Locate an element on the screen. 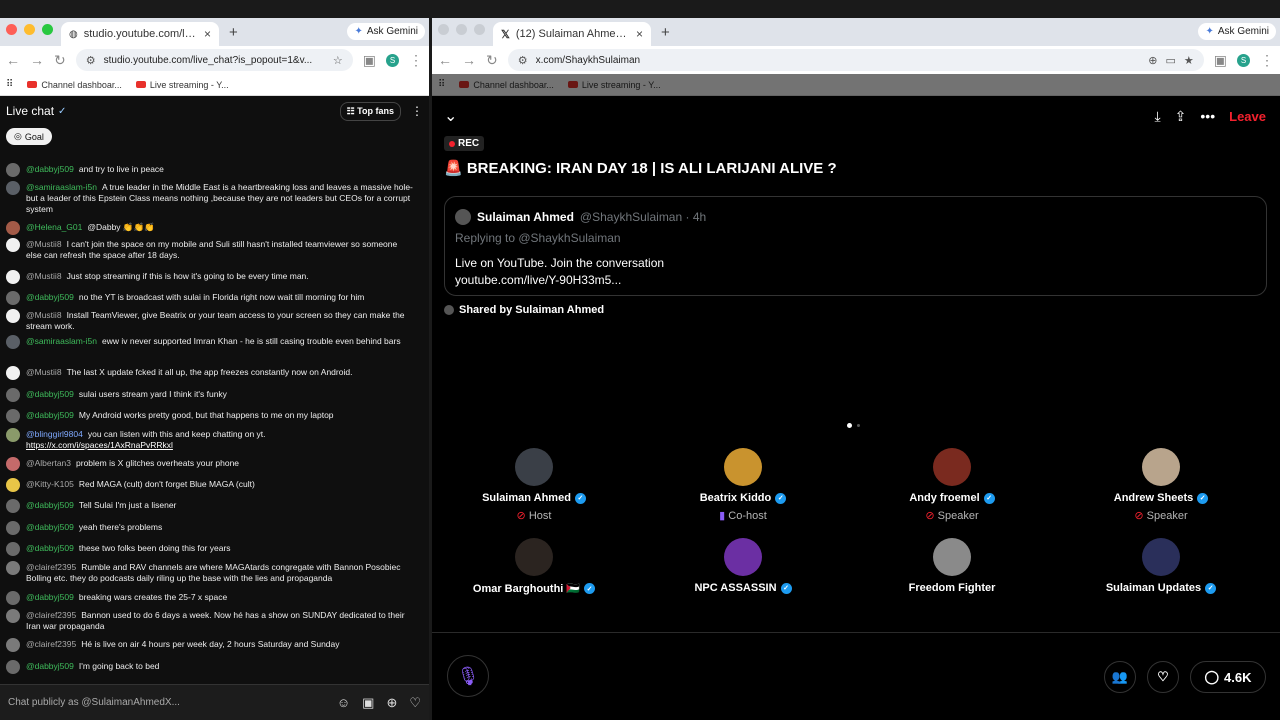  menu-icon: ⋮ is located at coordinates (416, 60).